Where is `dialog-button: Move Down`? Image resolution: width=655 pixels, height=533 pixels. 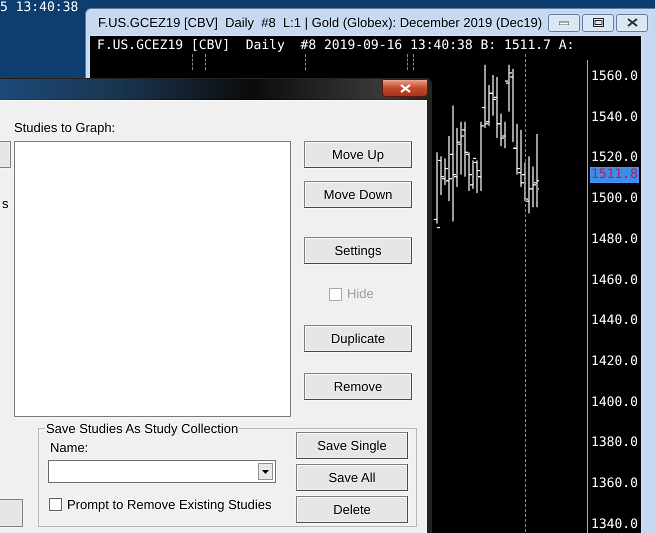 dialog-button: Move Down is located at coordinates (358, 194).